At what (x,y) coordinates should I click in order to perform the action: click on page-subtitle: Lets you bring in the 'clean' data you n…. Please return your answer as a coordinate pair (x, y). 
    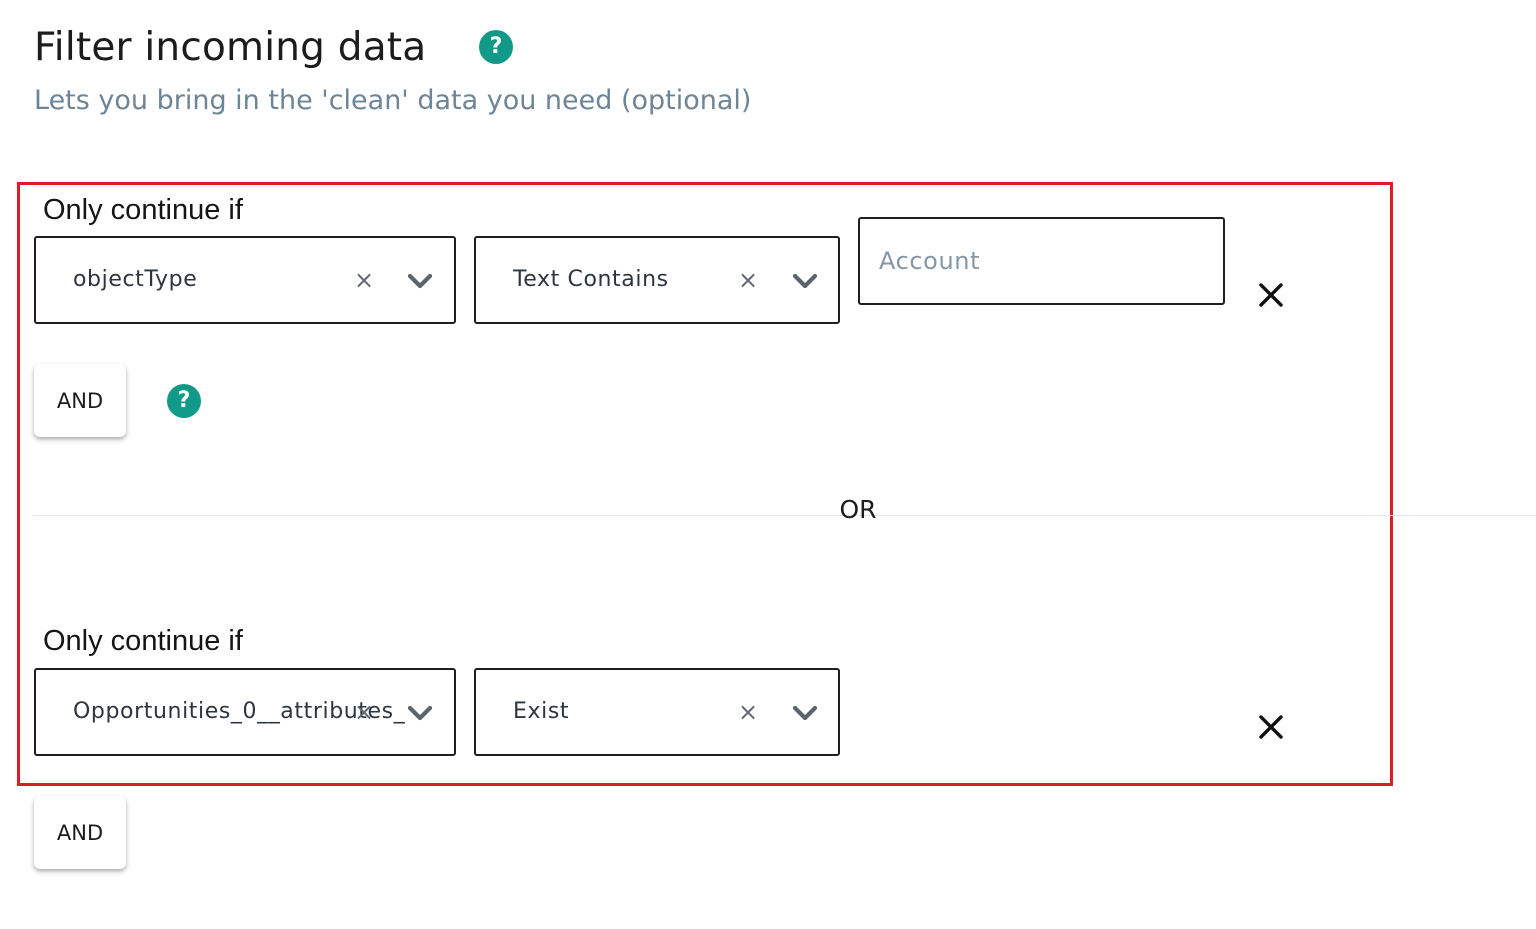
    Looking at the image, I should click on (393, 100).